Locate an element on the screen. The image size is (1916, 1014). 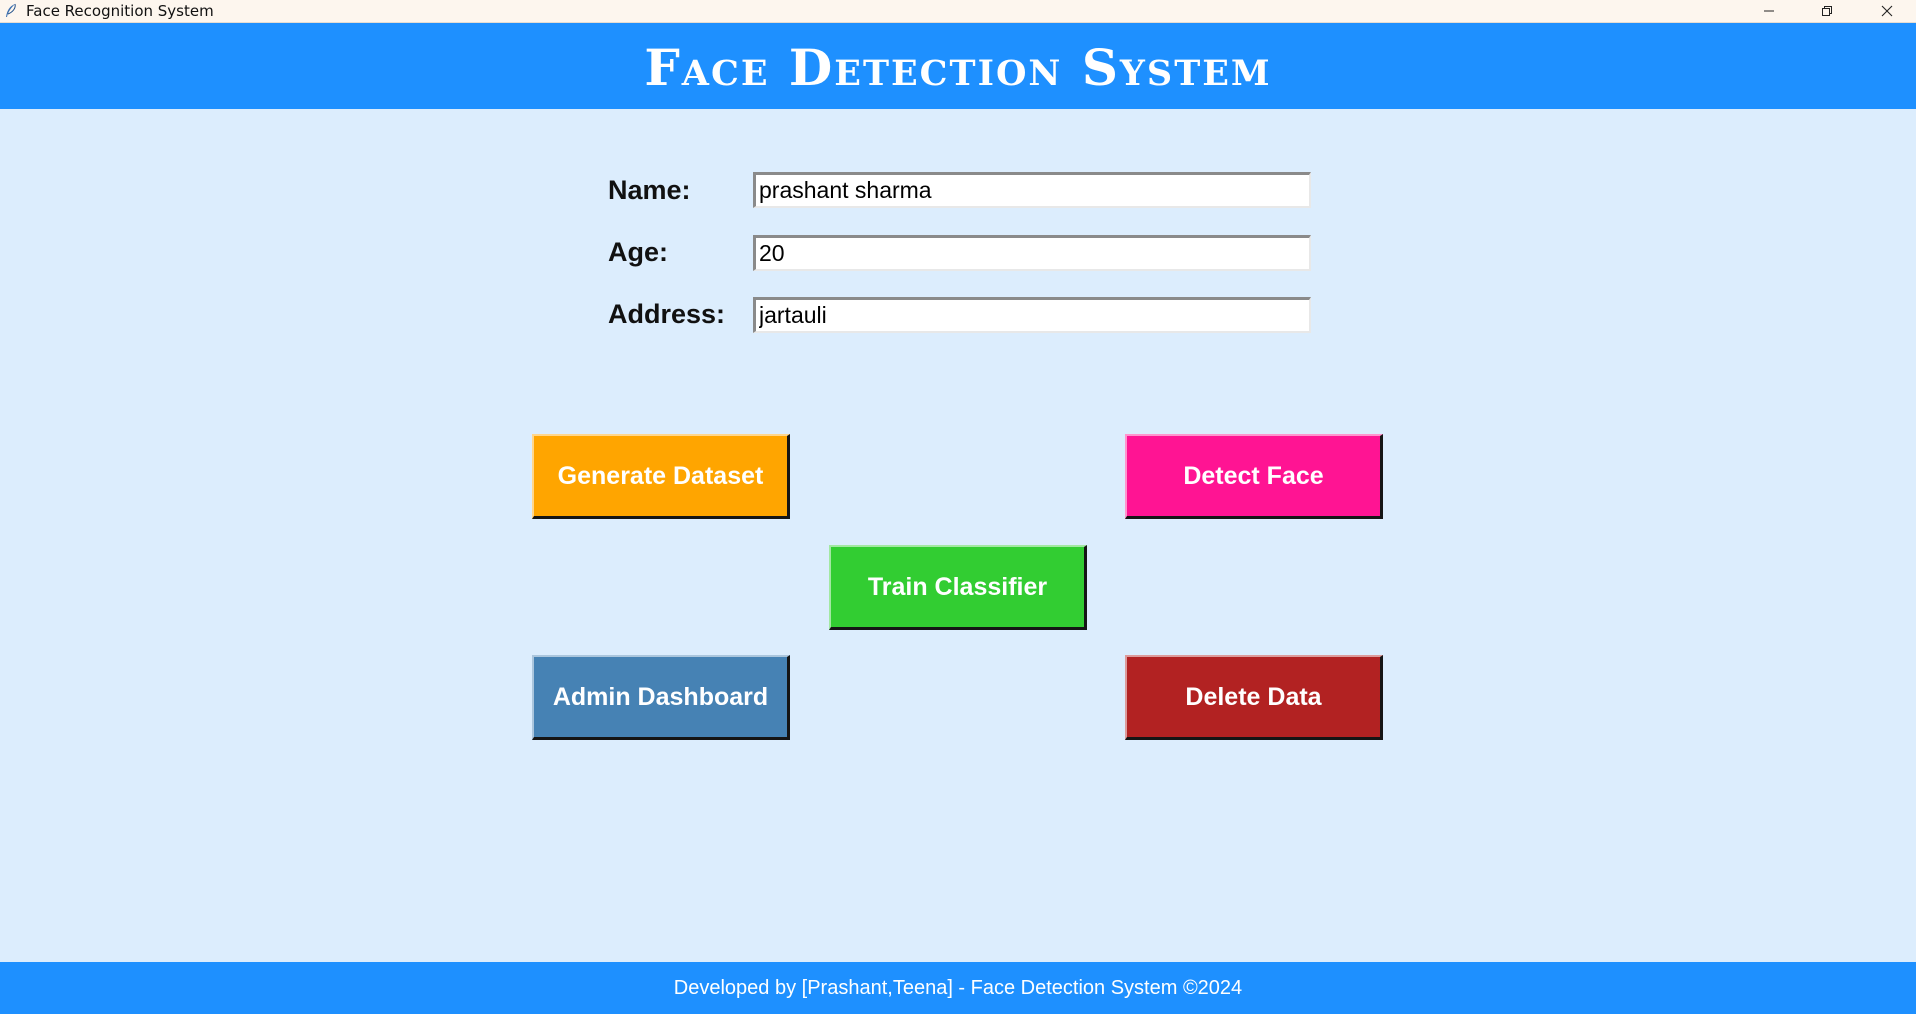
close-icon is located at coordinates (1887, 11).